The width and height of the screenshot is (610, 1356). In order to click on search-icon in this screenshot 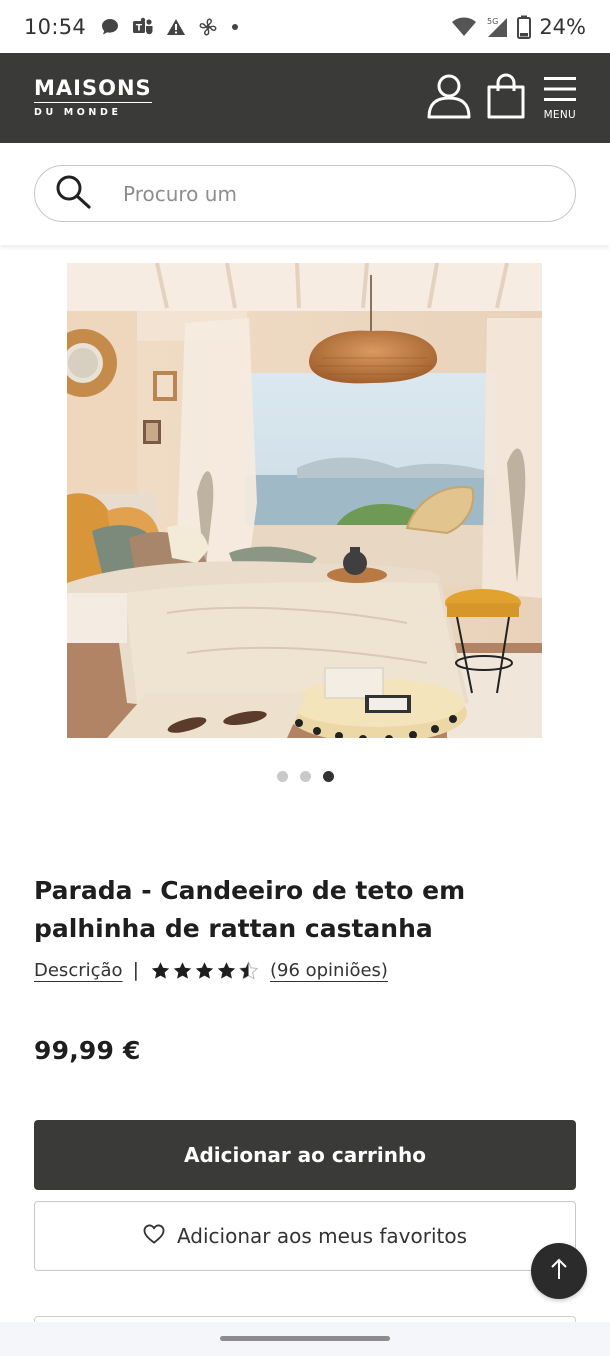, I will do `click(73, 194)`.